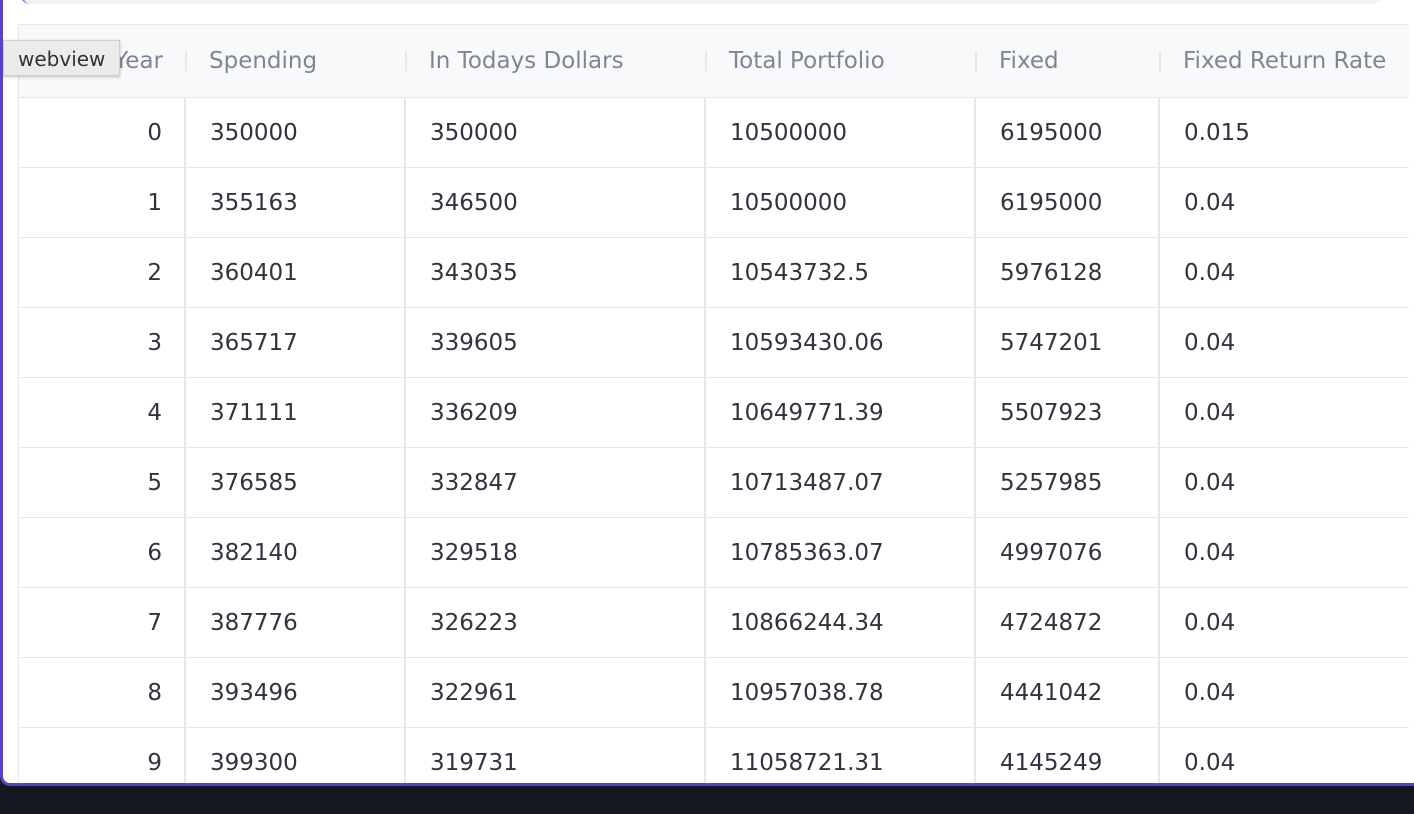 Image resolution: width=1414 pixels, height=814 pixels. What do you see at coordinates (839, 692) in the screenshot?
I see `cell-total-portfolio: 10957038.78` at bounding box center [839, 692].